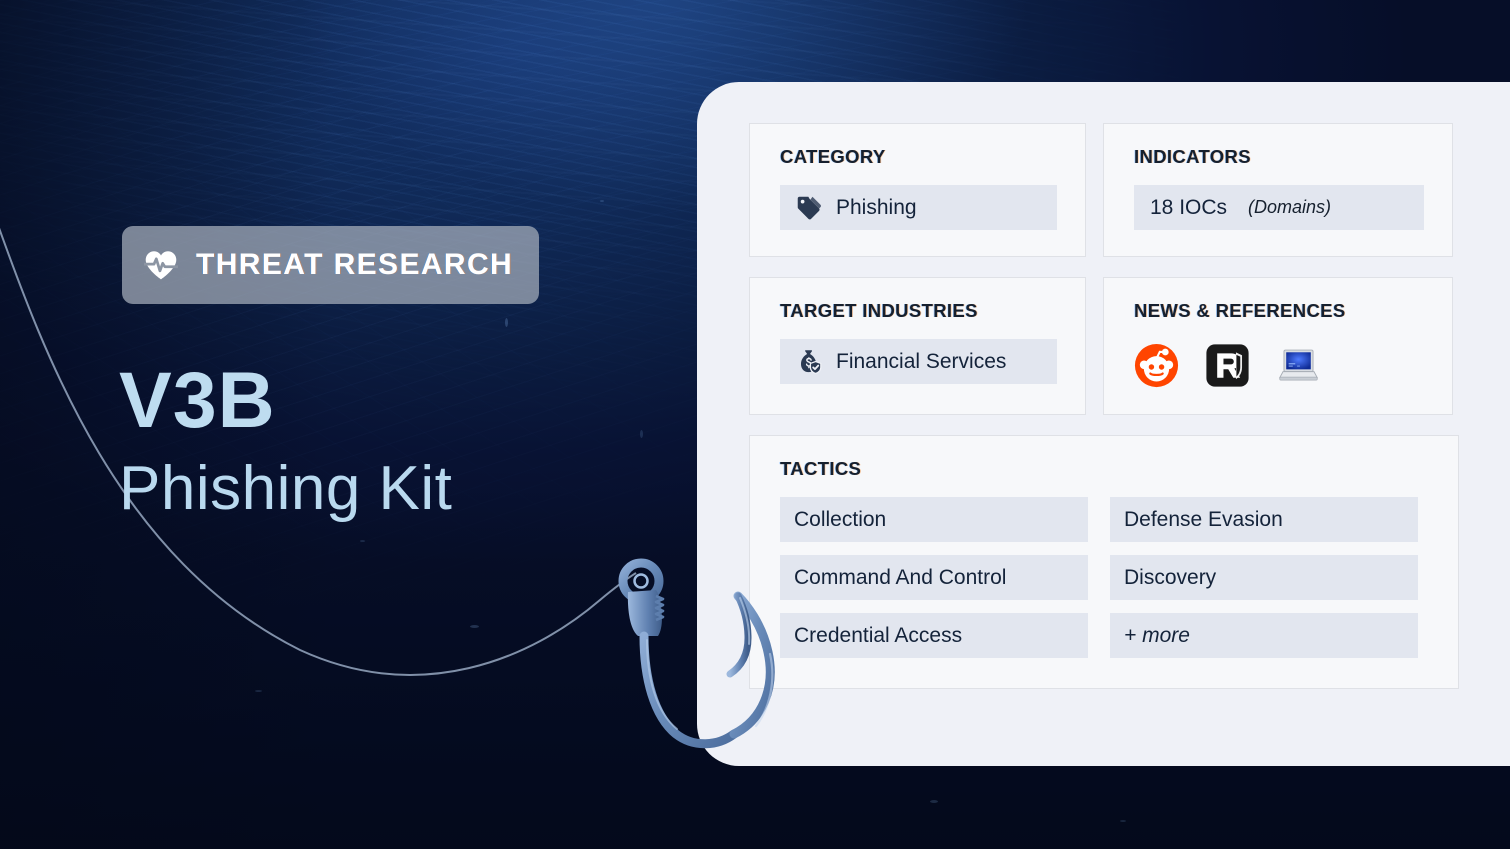  What do you see at coordinates (809, 207) in the screenshot?
I see `tag-icon` at bounding box center [809, 207].